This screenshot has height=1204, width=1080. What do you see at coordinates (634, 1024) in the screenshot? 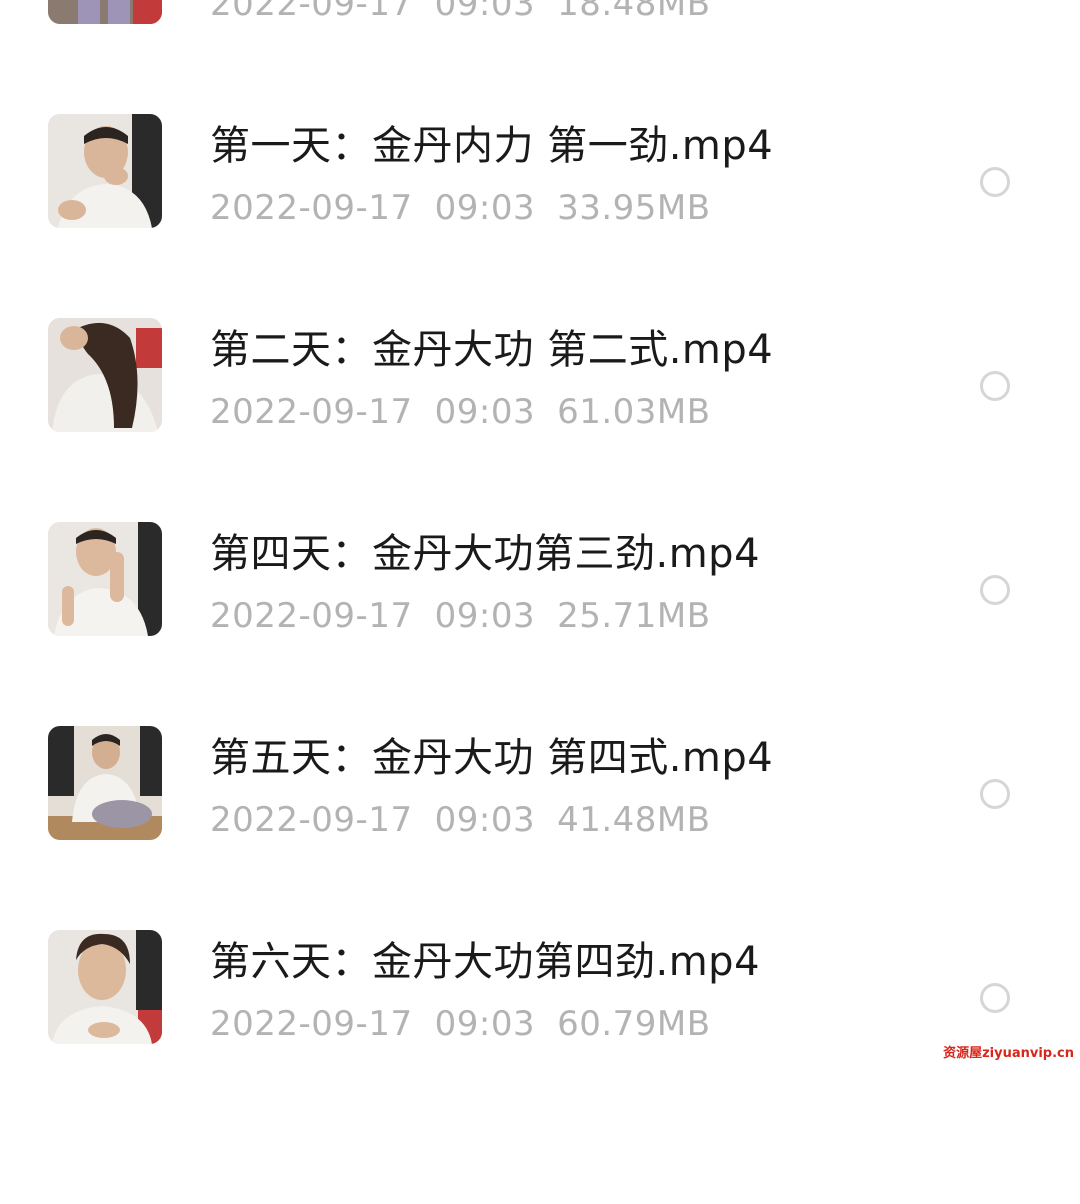
I see `file-size: 60.79MB` at bounding box center [634, 1024].